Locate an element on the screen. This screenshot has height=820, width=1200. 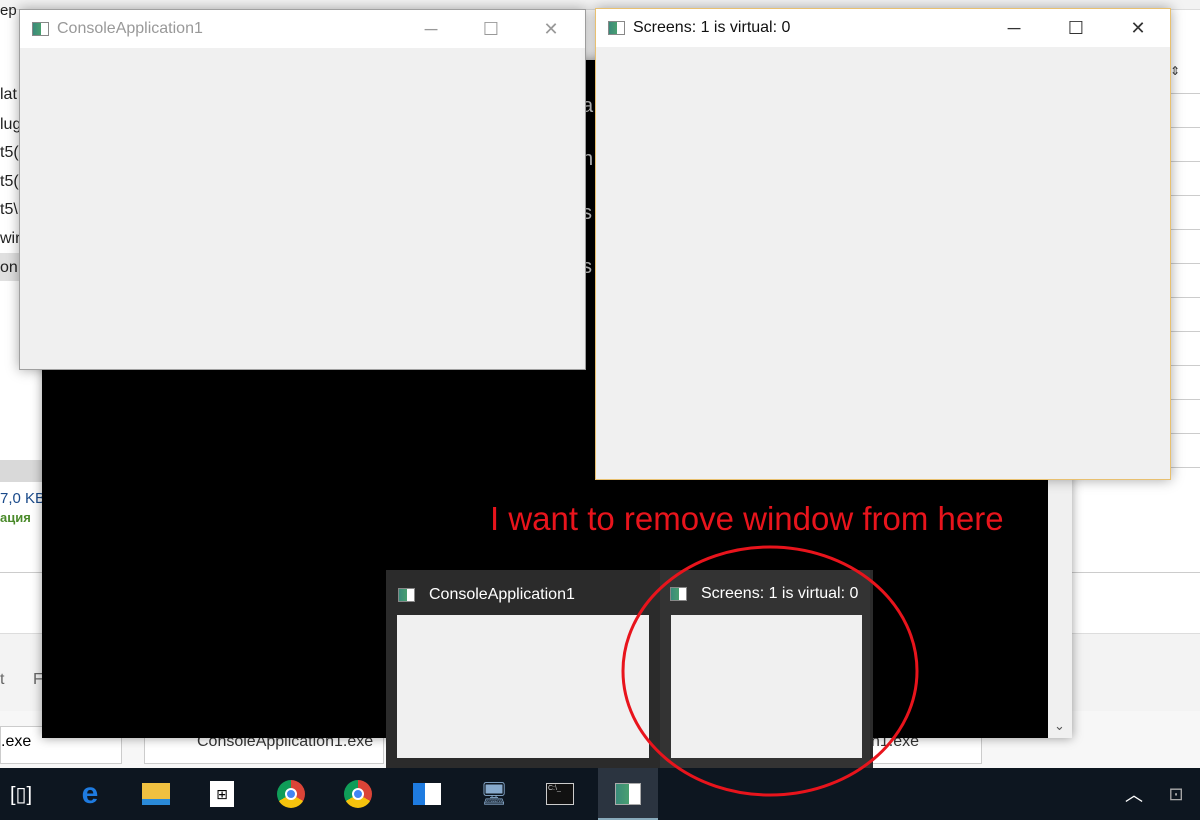
annotation-circle is located at coordinates (770, 671).